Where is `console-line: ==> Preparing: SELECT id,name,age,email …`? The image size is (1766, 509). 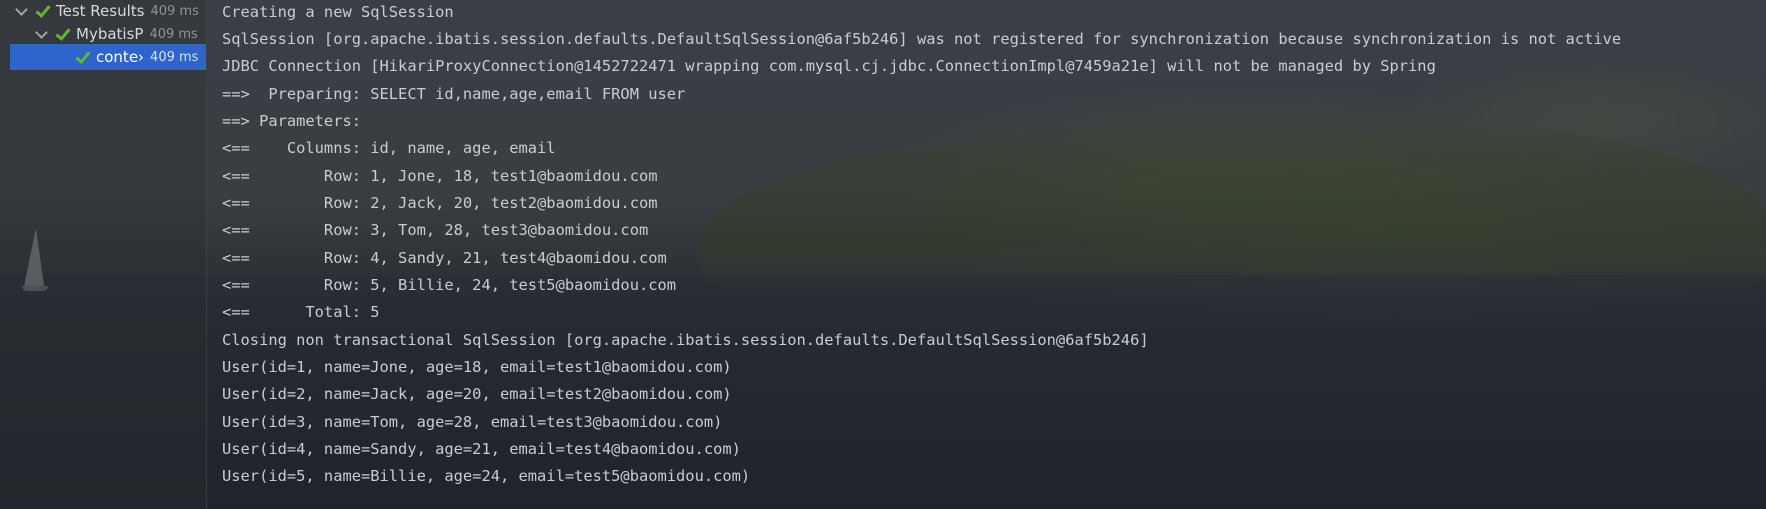
console-line: ==> Preparing: SELECT id,name,age,email … is located at coordinates (454, 94).